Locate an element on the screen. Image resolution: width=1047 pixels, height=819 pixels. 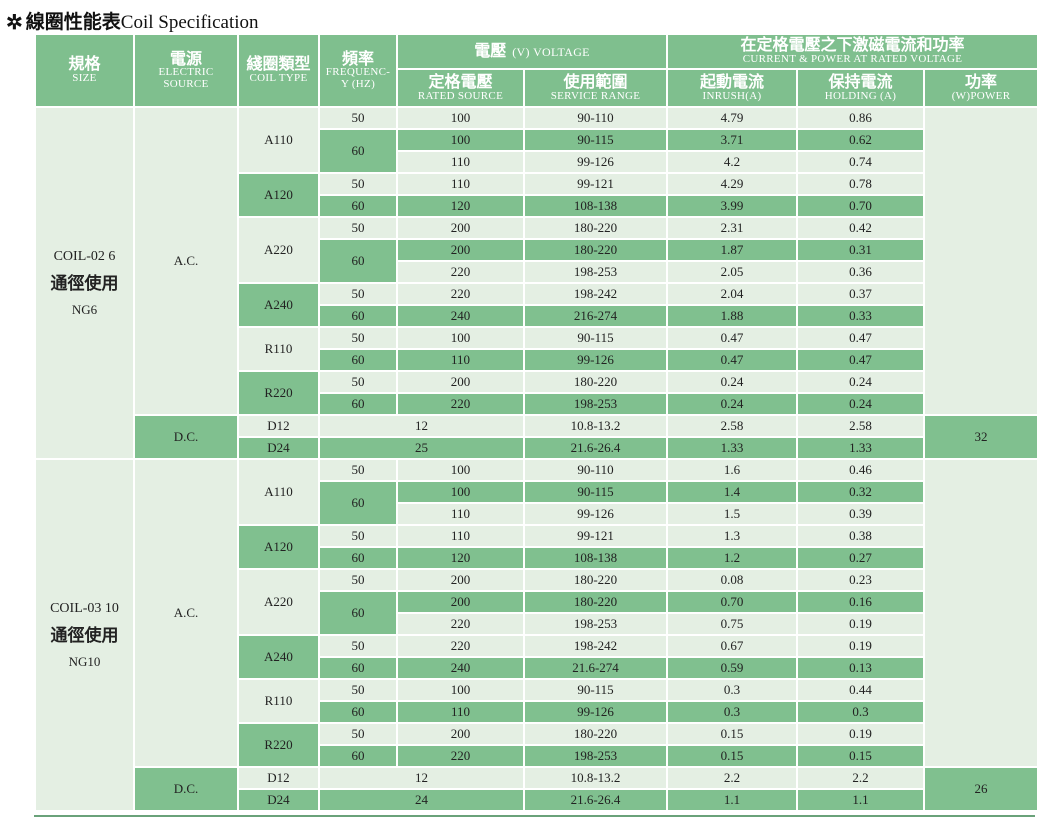
power-value: 26 is located at coordinates (981, 789).